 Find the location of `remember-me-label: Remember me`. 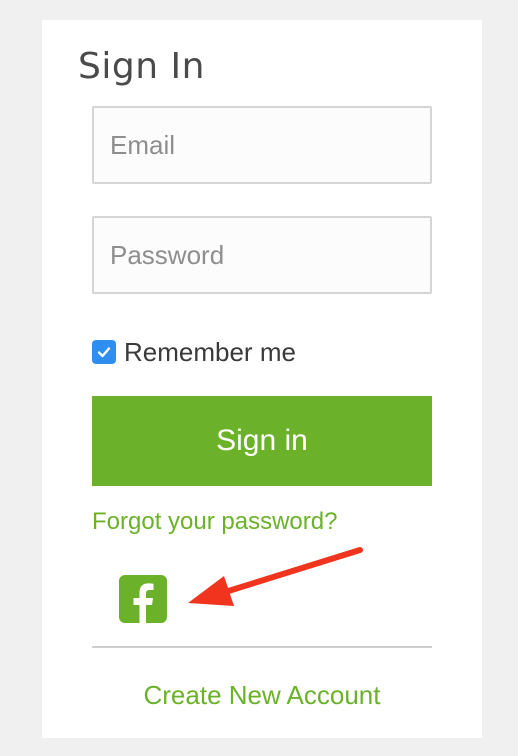

remember-me-label: Remember me is located at coordinates (210, 351).